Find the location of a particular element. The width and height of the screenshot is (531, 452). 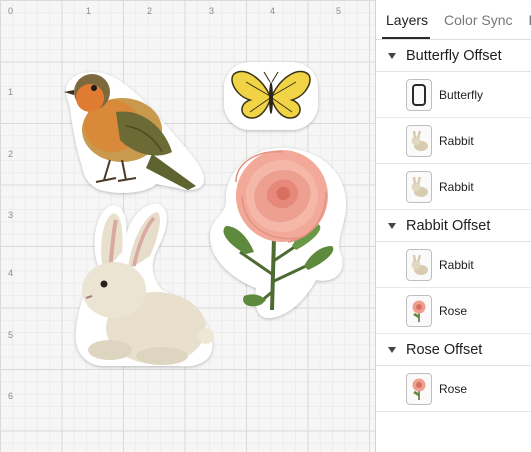

layer-group-rose-offset: Rose Offset is located at coordinates (453, 350).